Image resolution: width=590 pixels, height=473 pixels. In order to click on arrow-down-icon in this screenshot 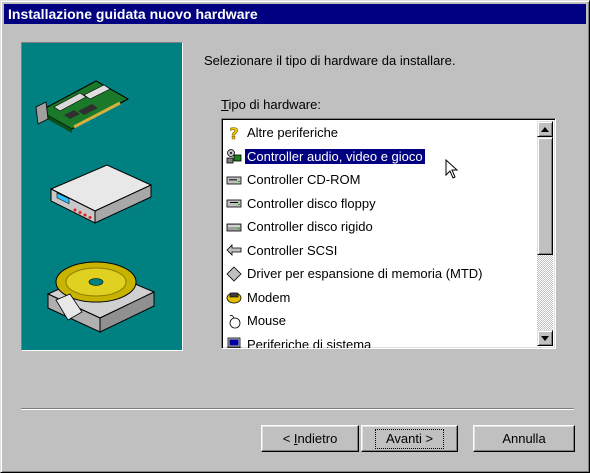, I will do `click(545, 338)`.